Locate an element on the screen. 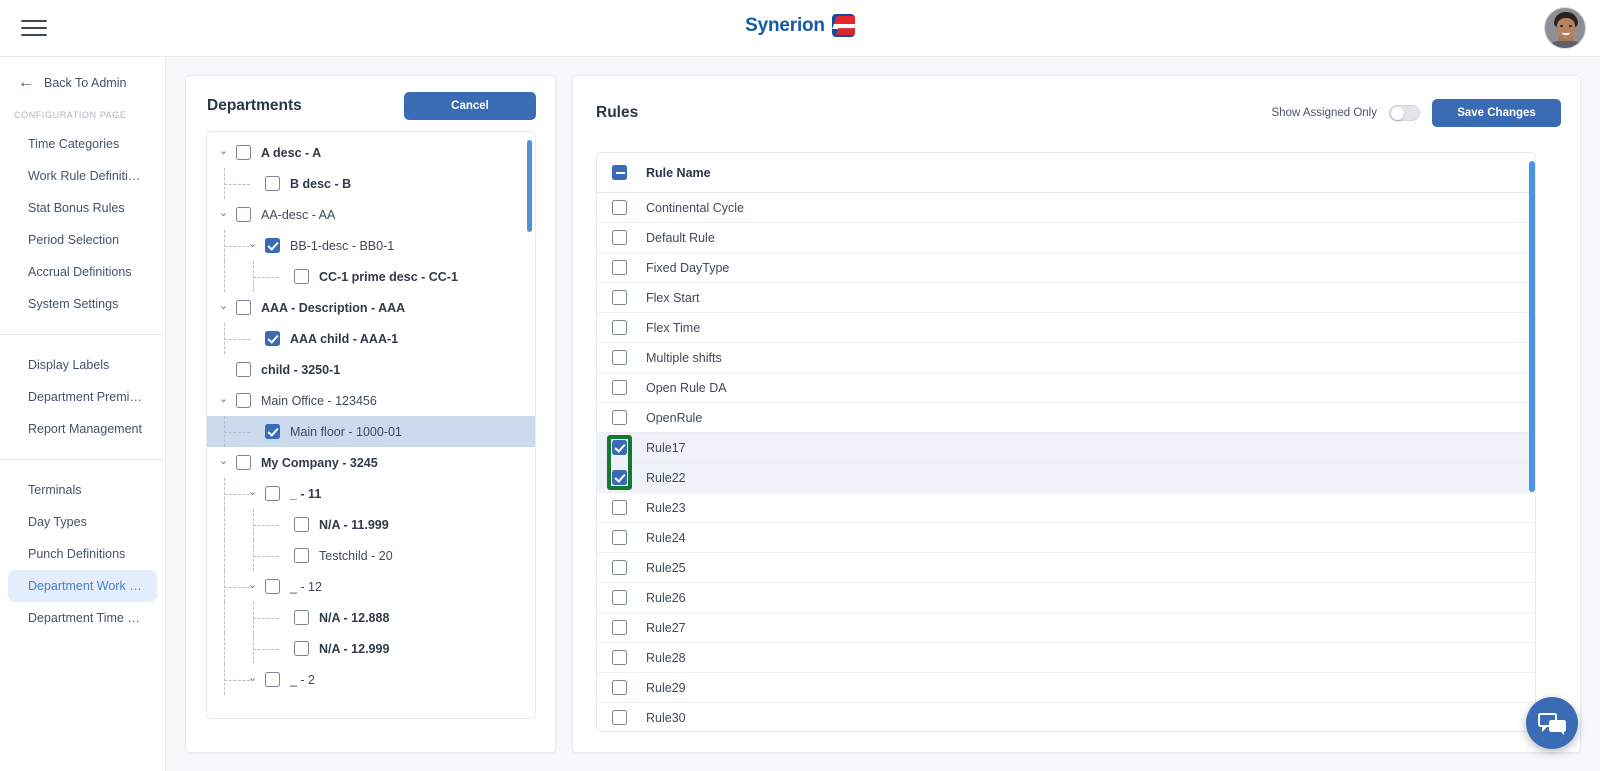  sidebar-item-day-types: Day Types is located at coordinates (82, 522).